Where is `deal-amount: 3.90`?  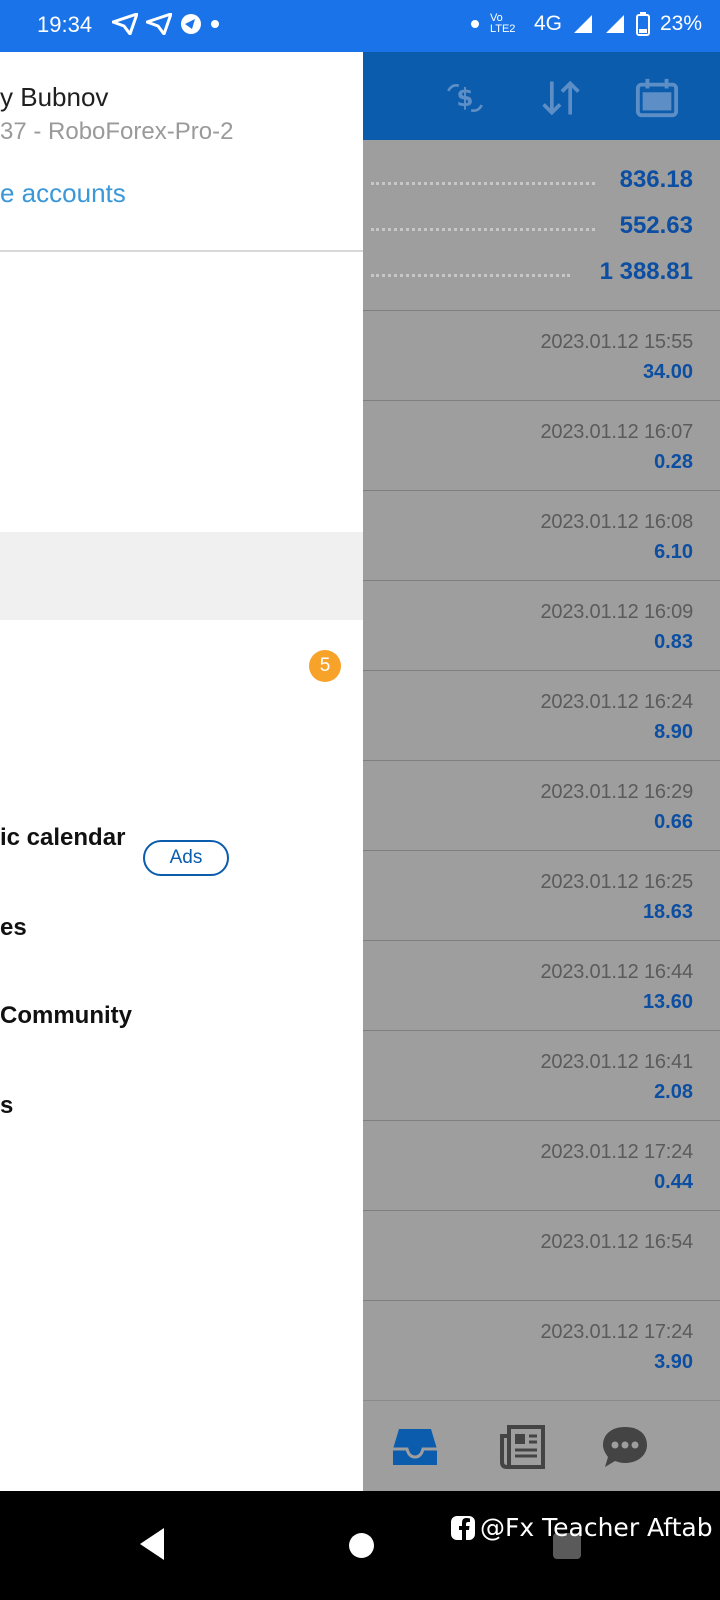 deal-amount: 3.90 is located at coordinates (673, 1362).